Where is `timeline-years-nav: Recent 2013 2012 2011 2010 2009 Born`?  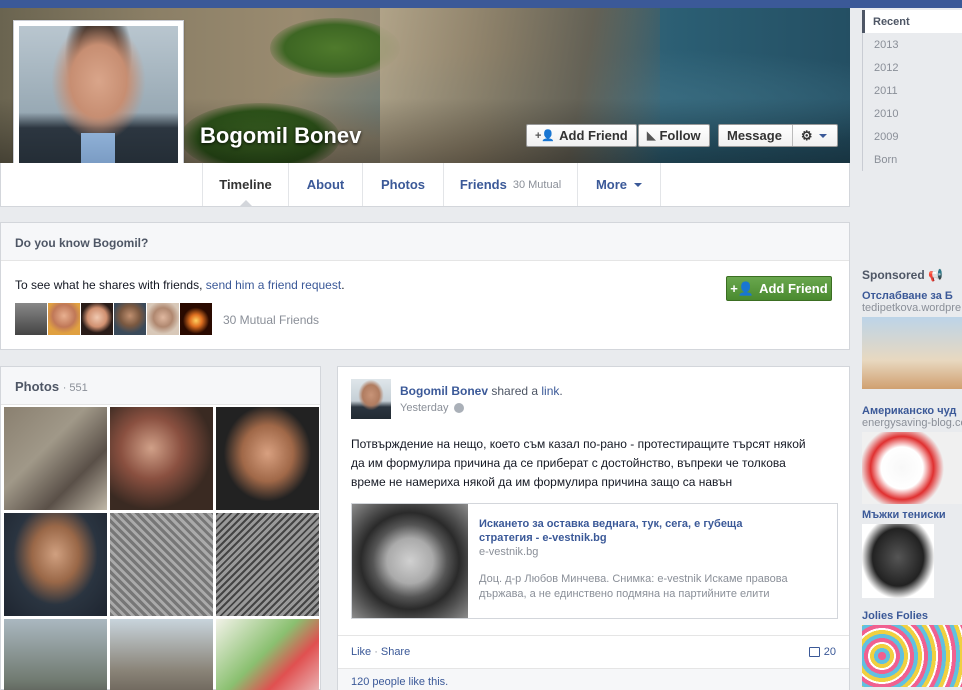 timeline-years-nav: Recent 2013 2012 2011 2010 2009 Born is located at coordinates (912, 90).